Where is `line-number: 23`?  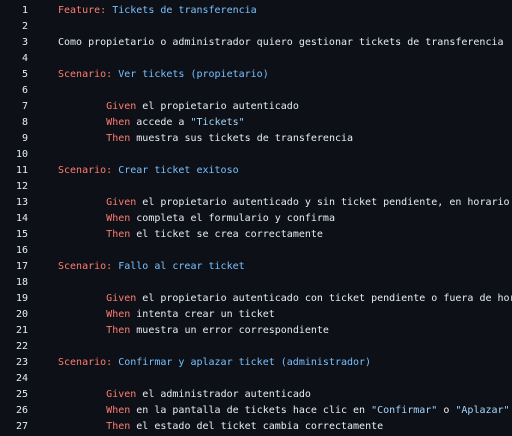
line-number: 23 is located at coordinates (21, 362).